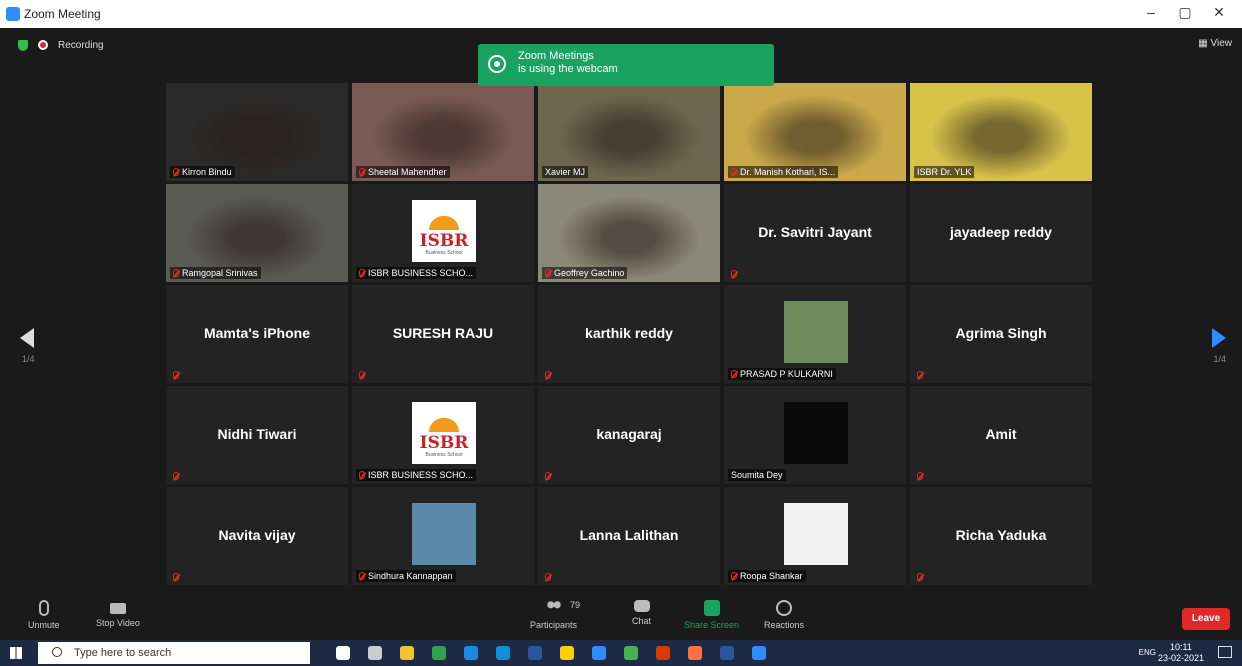 The image size is (1242, 666). What do you see at coordinates (641, 606) in the screenshot?
I see `chat-icon` at bounding box center [641, 606].